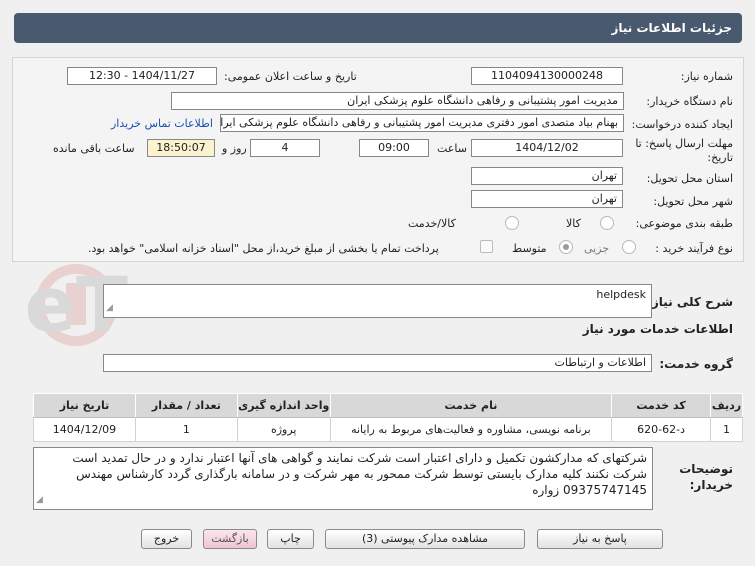 The height and width of the screenshot is (566, 755). I want to click on purchase-medium-radio, so click(566, 247).